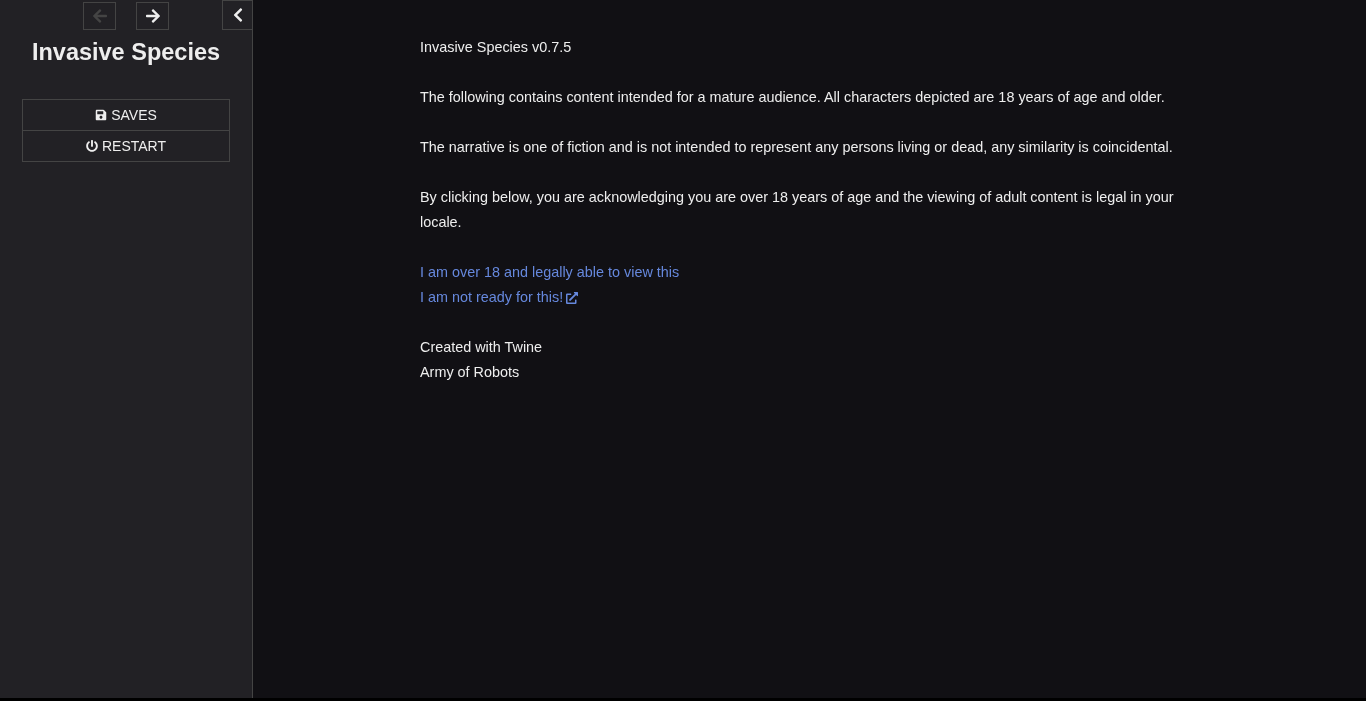 The image size is (1366, 701). I want to click on sidebar-toggle-button, so click(237, 15).